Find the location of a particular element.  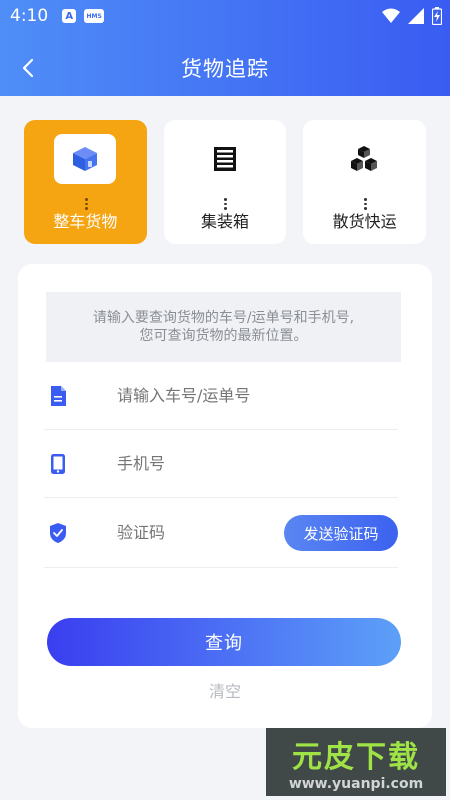

tab-whole-vehicle: 整车货物 is located at coordinates (85, 182).